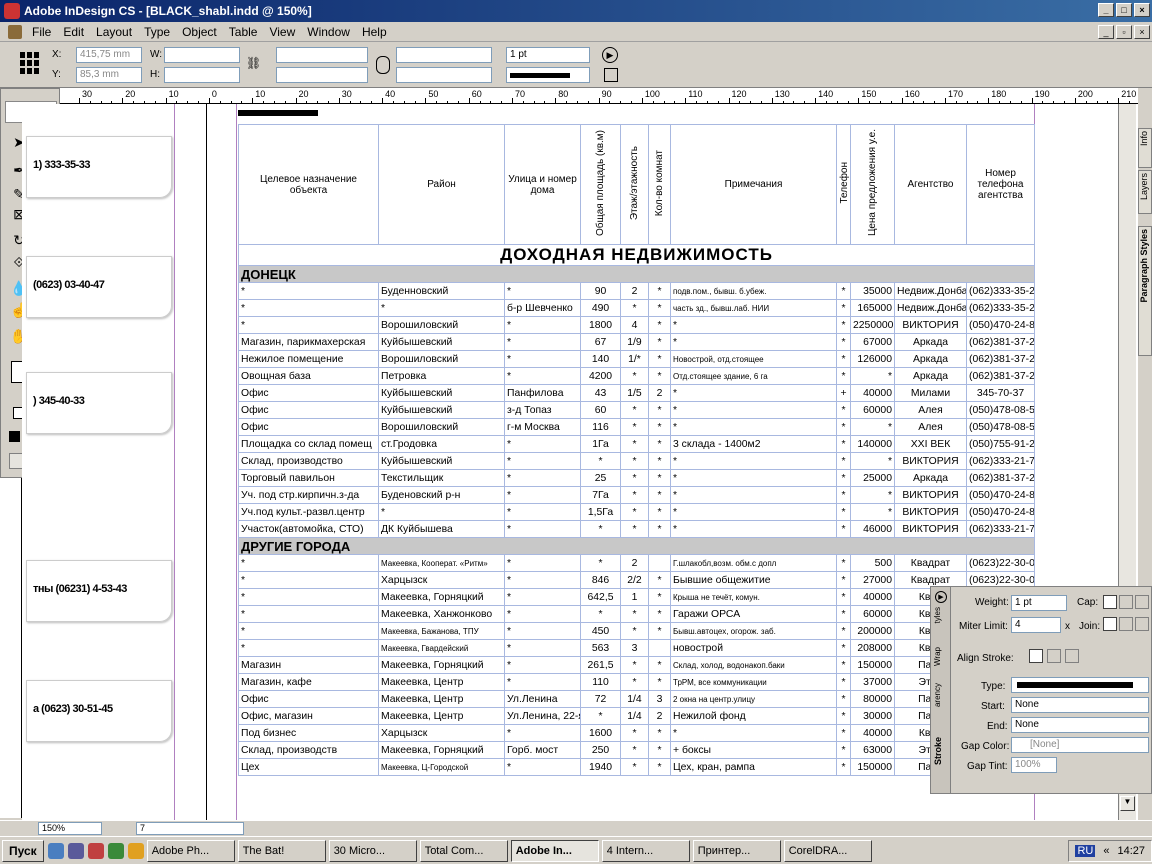 The image size is (1152, 864). Describe the element at coordinates (73, 32) in the screenshot. I see `menu-edit: Edit` at that location.